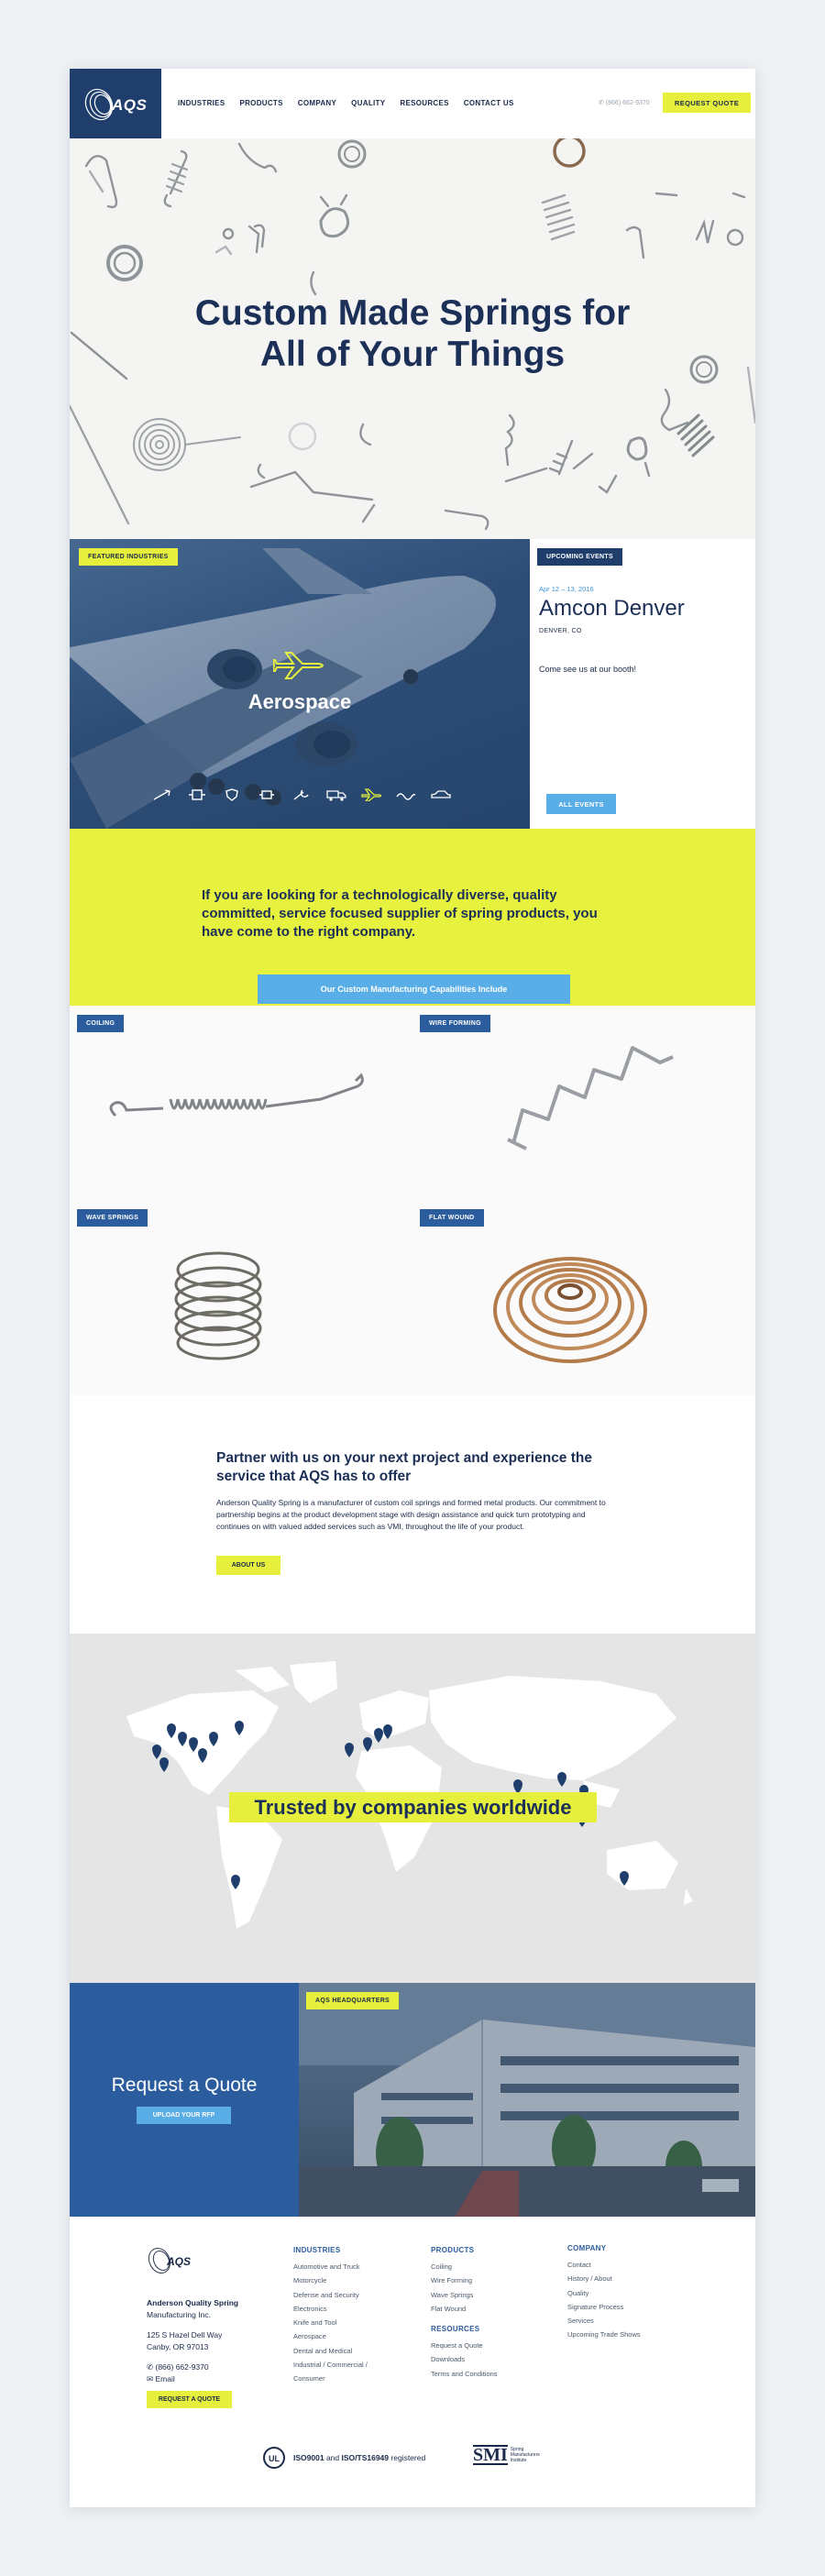 Image resolution: width=825 pixels, height=2576 pixels. I want to click on footer-link: Wire Forming, so click(464, 2280).